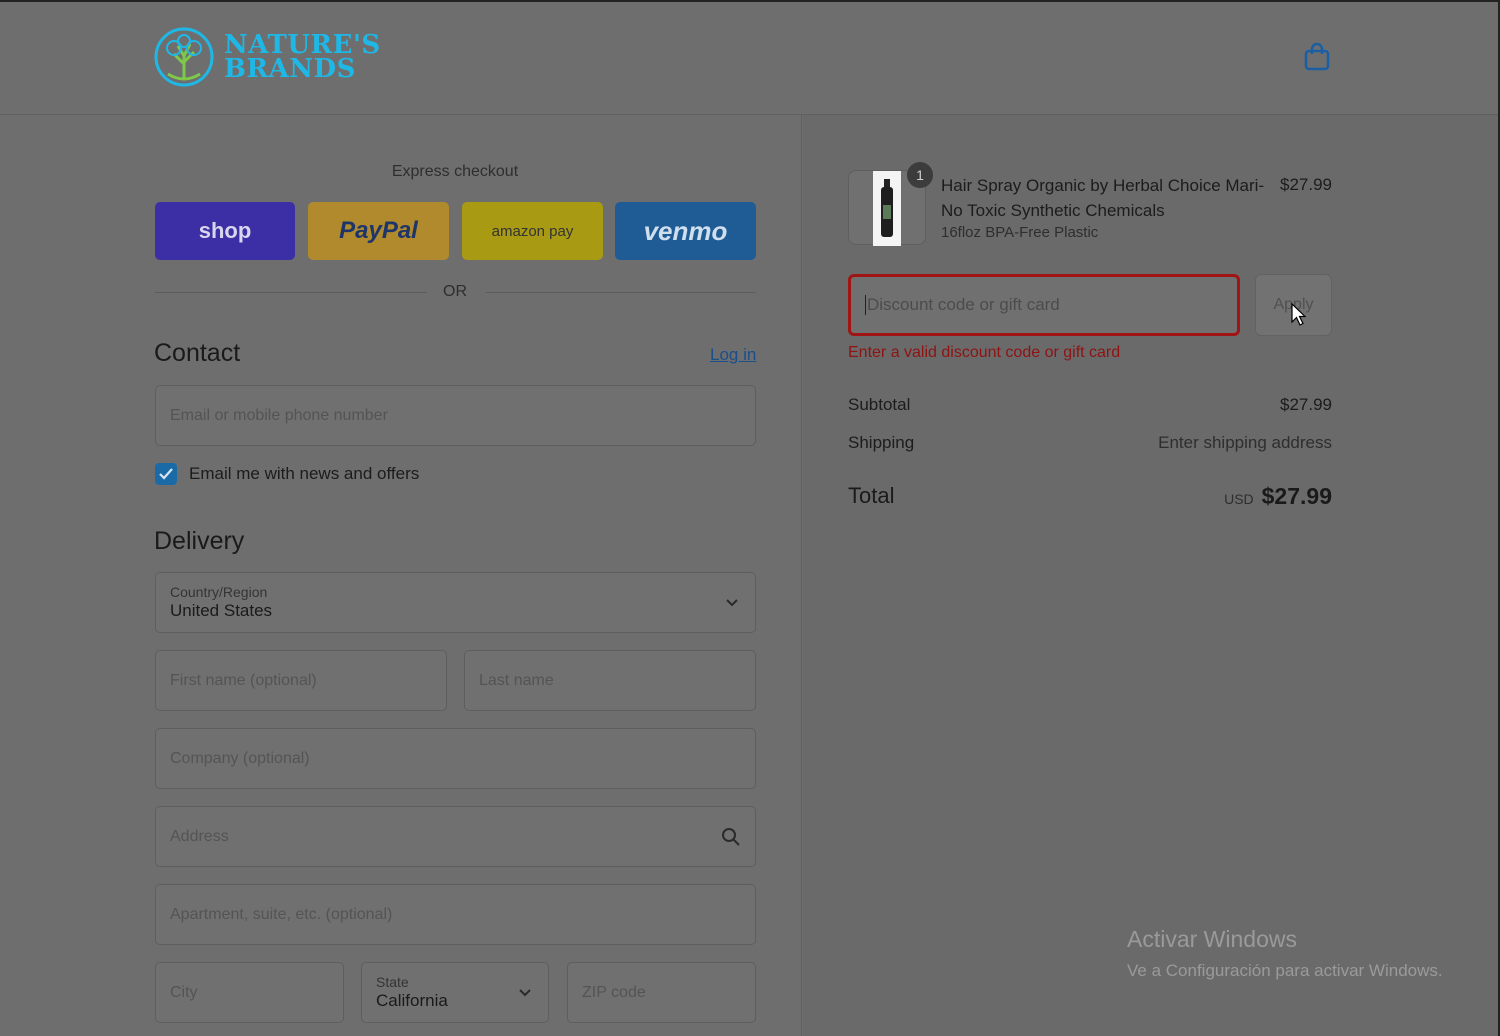 The image size is (1500, 1036). Describe the element at coordinates (1020, 232) in the screenshot. I see `product-variant: 16floz BPA-Free Plastic` at that location.